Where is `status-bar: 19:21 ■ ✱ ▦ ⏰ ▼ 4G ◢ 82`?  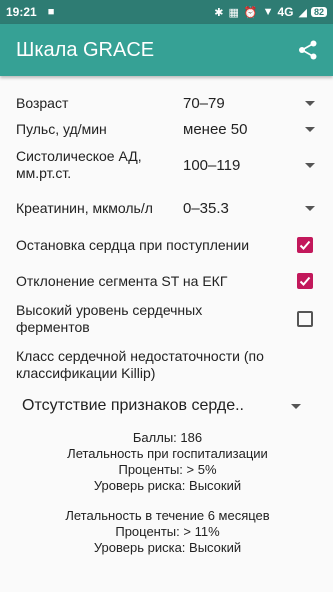 status-bar: 19:21 ■ ✱ ▦ ⏰ ▼ 4G ◢ 82 is located at coordinates (166, 12).